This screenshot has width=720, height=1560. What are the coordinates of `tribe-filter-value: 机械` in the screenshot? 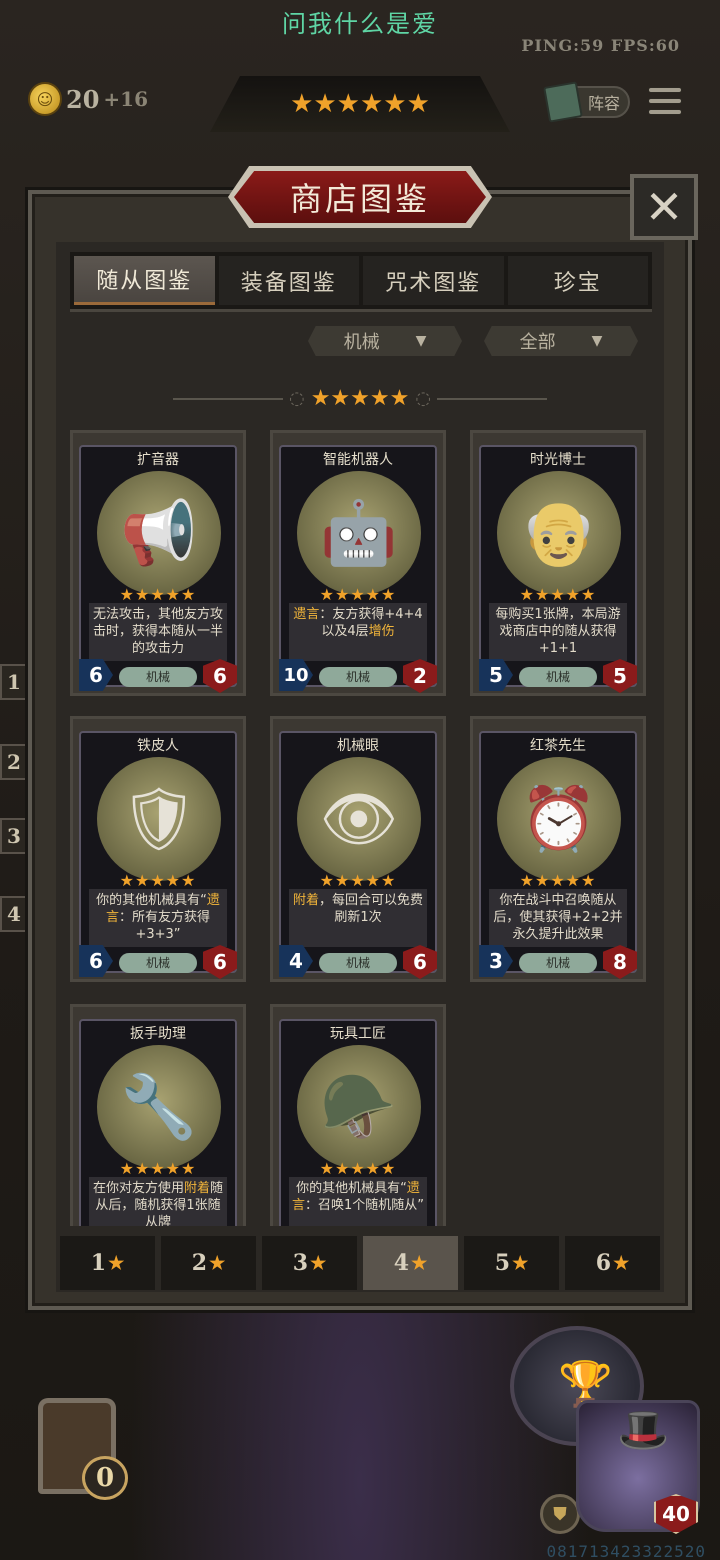 It's located at (361, 342).